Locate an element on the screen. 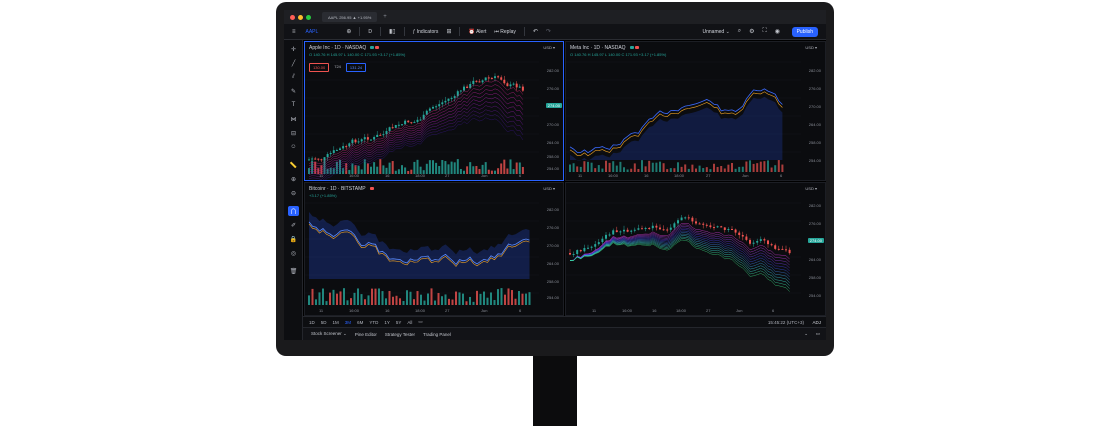  timeframe-1y: 1Y is located at coordinates (387, 322).